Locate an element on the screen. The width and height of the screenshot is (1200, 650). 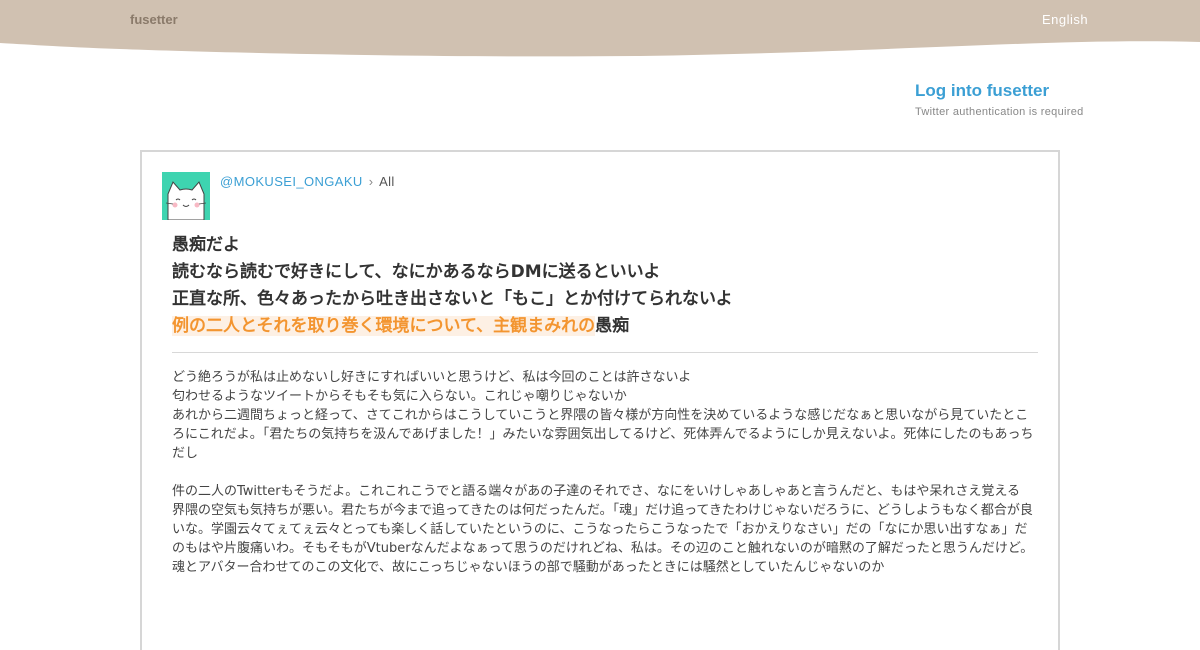
title-highlight: 例の二人とそれを取り巻く環境について、主観まみれの is located at coordinates (384, 326).